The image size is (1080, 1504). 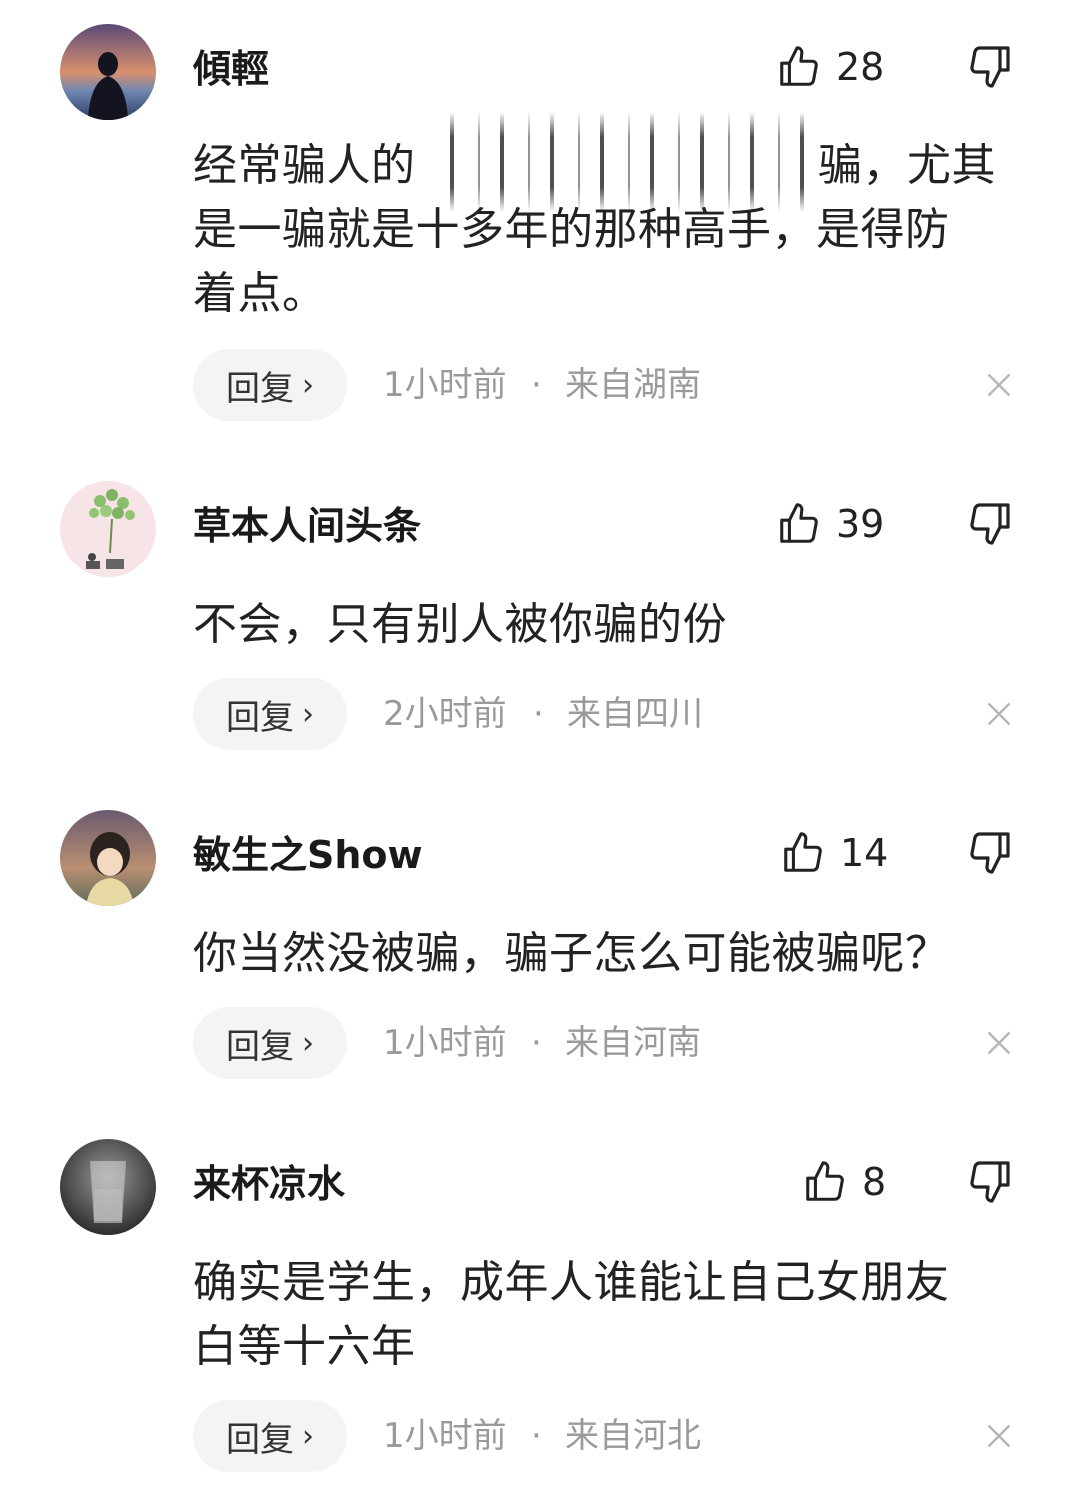 What do you see at coordinates (231, 65) in the screenshot?
I see `username: 傾輕` at bounding box center [231, 65].